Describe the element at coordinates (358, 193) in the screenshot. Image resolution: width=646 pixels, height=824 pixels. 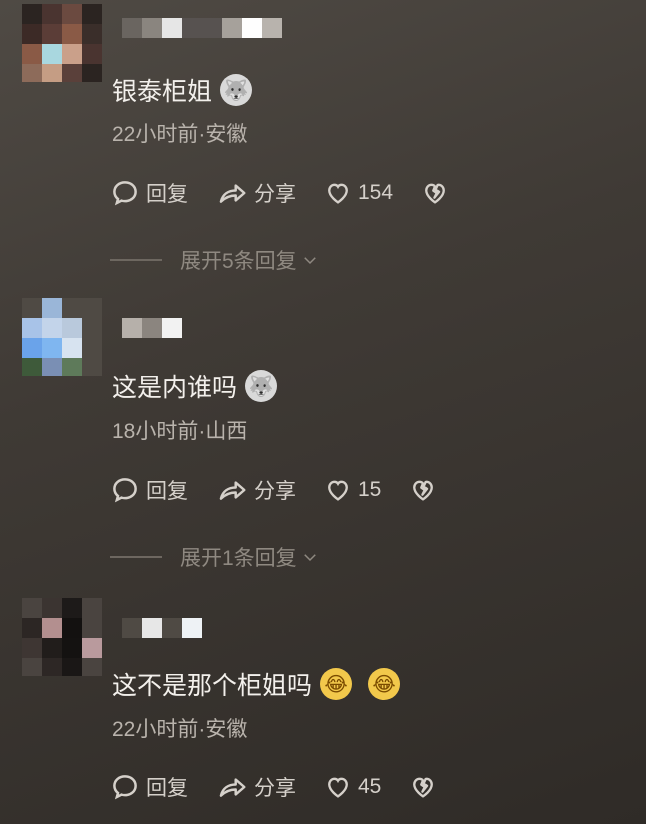
I see `like-button: 154` at that location.